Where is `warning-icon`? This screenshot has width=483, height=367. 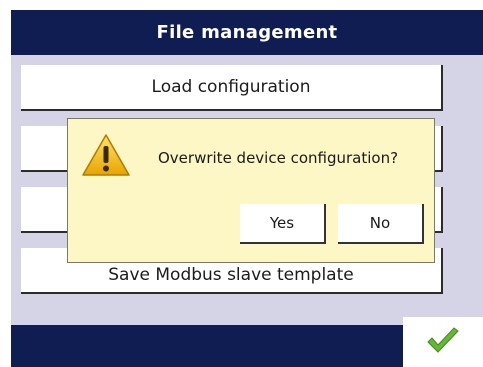
warning-icon is located at coordinates (106, 155).